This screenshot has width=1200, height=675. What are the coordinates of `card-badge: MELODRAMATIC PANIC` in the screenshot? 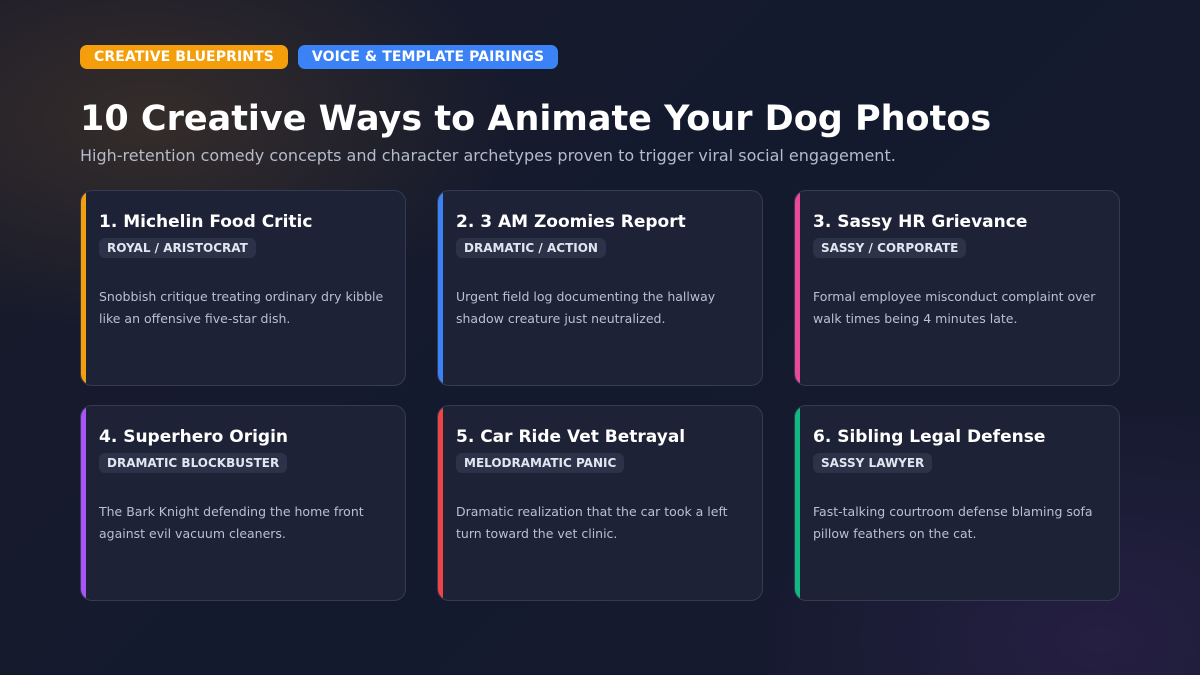 It's located at (540, 463).